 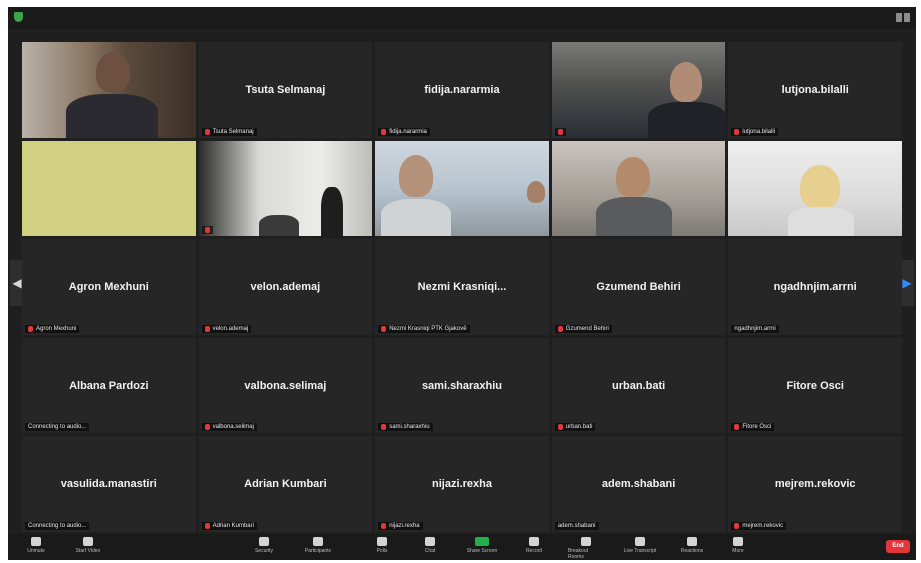 I want to click on participants-button: Participants, so click(x=318, y=545).